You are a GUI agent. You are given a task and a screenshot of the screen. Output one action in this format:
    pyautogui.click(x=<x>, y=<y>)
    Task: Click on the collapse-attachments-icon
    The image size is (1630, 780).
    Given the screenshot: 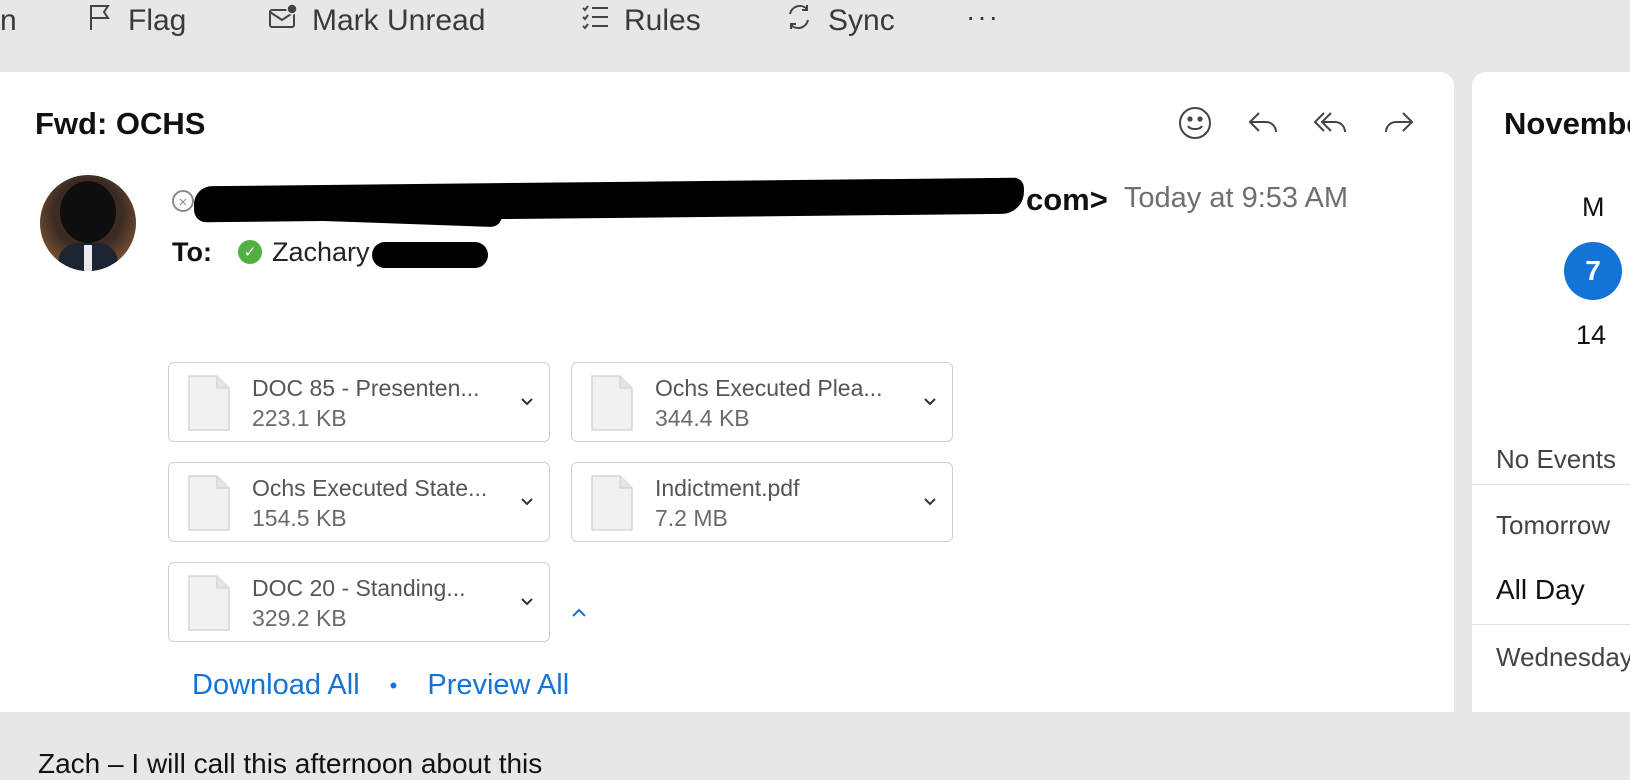 What is the action you would take?
    pyautogui.click(x=579, y=613)
    